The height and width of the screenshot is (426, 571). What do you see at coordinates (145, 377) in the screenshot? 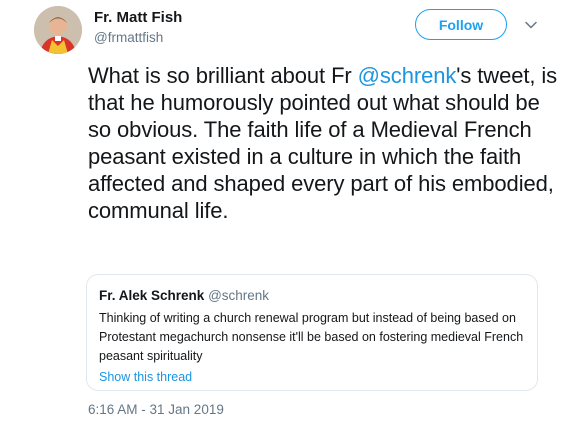
I see `show-thread-link: Show this thread` at bounding box center [145, 377].